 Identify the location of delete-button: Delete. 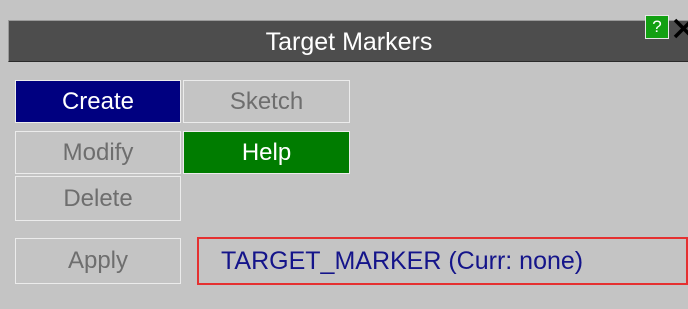
(98, 198).